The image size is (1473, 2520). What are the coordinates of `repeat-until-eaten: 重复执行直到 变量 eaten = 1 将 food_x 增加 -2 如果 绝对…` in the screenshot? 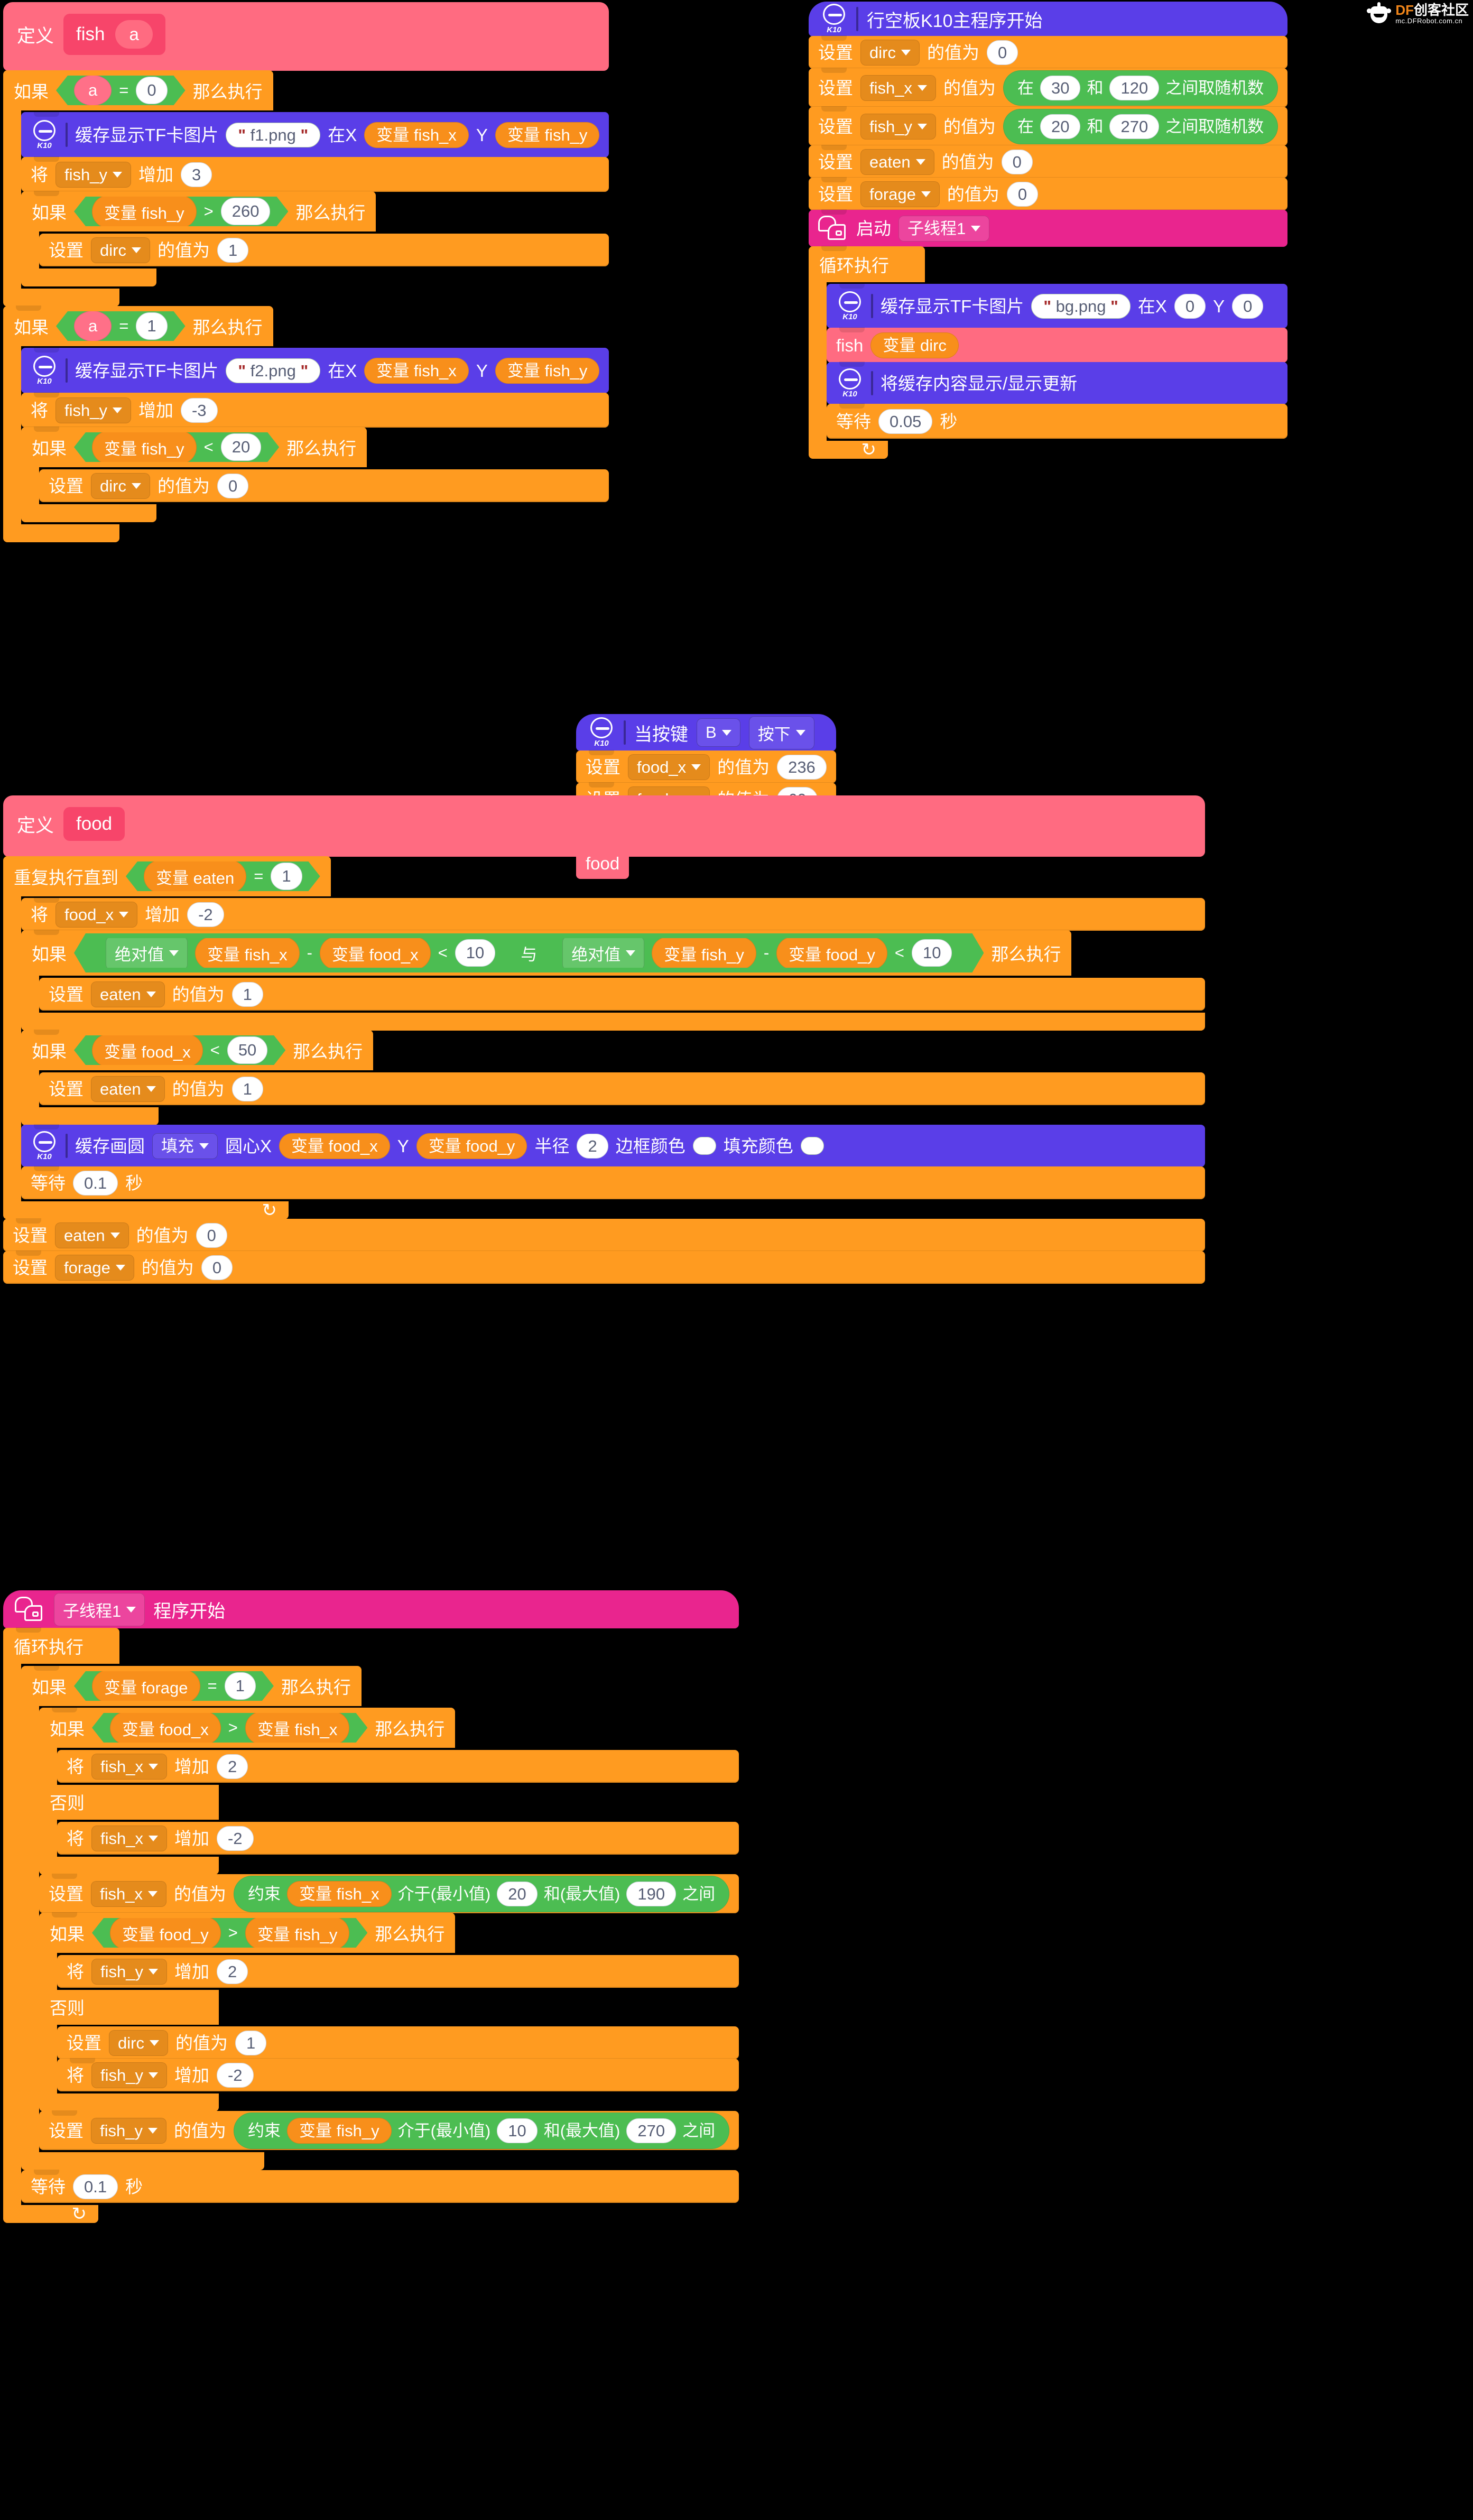 It's located at (604, 1038).